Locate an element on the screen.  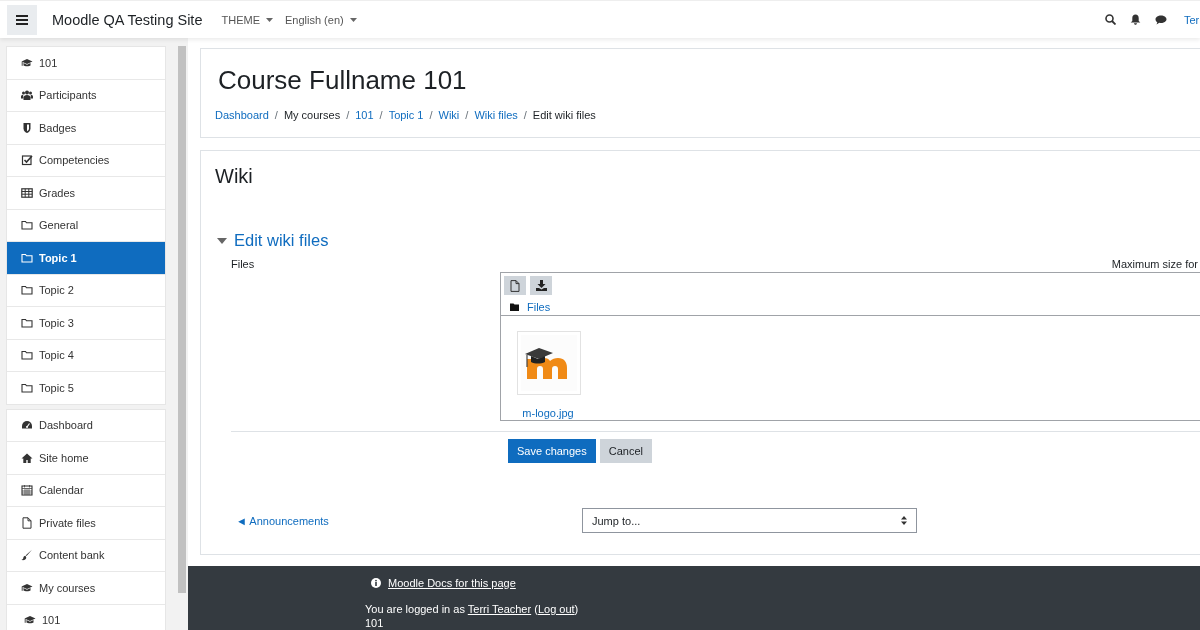
add-file-button is located at coordinates (515, 285).